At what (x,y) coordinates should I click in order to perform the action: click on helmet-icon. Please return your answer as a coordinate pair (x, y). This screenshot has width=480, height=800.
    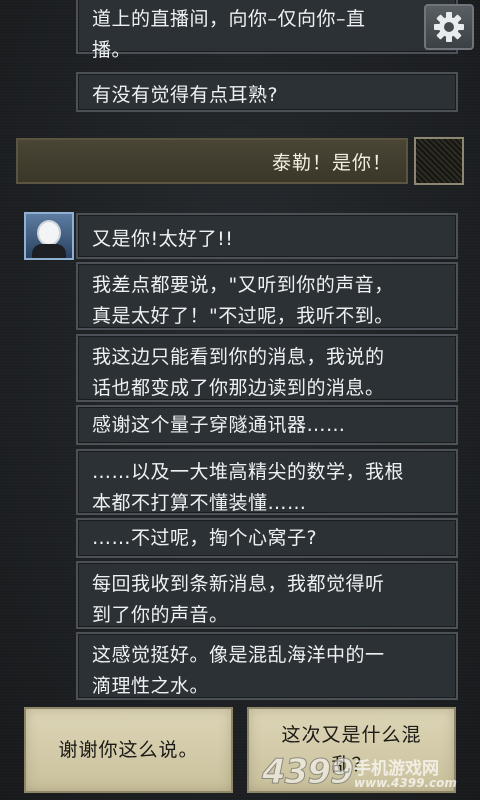
    Looking at the image, I should click on (49, 233).